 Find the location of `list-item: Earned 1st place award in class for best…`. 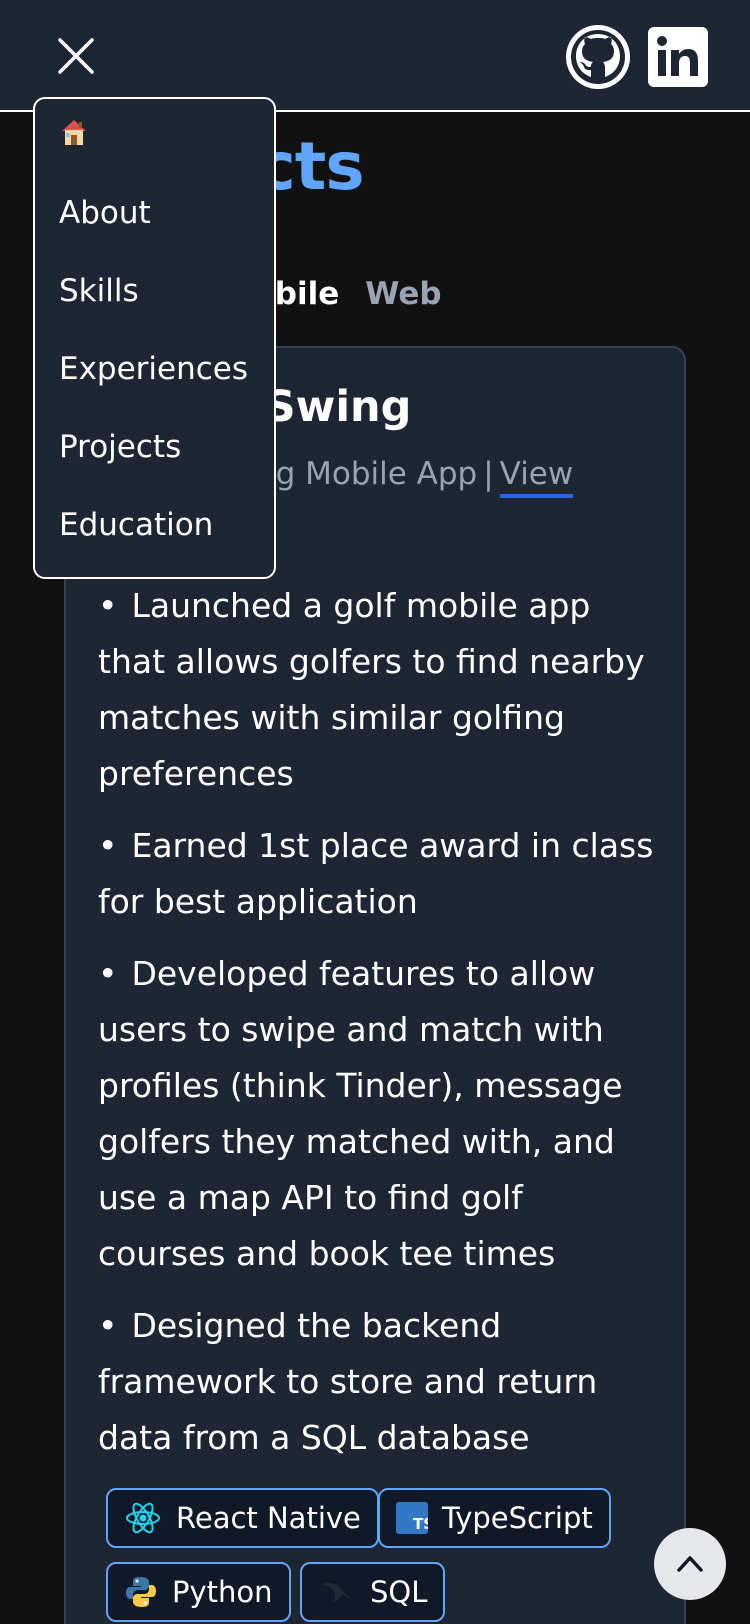

list-item: Earned 1st place award in class for best… is located at coordinates (378, 874).